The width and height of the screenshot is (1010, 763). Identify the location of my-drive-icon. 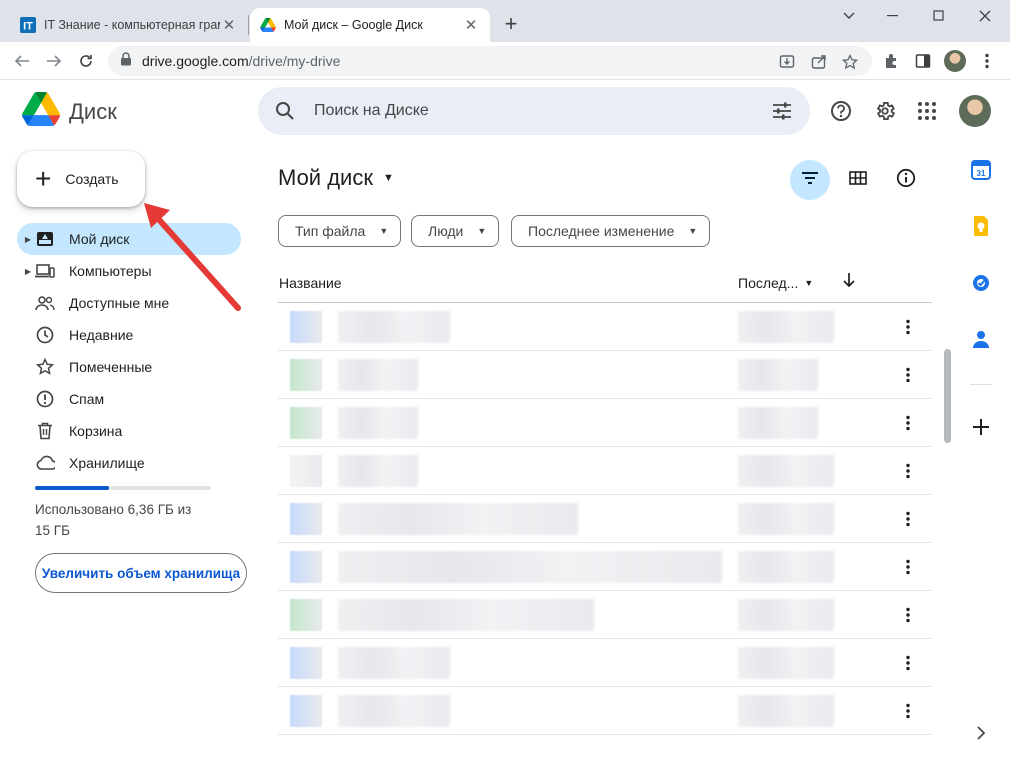
(45, 239).